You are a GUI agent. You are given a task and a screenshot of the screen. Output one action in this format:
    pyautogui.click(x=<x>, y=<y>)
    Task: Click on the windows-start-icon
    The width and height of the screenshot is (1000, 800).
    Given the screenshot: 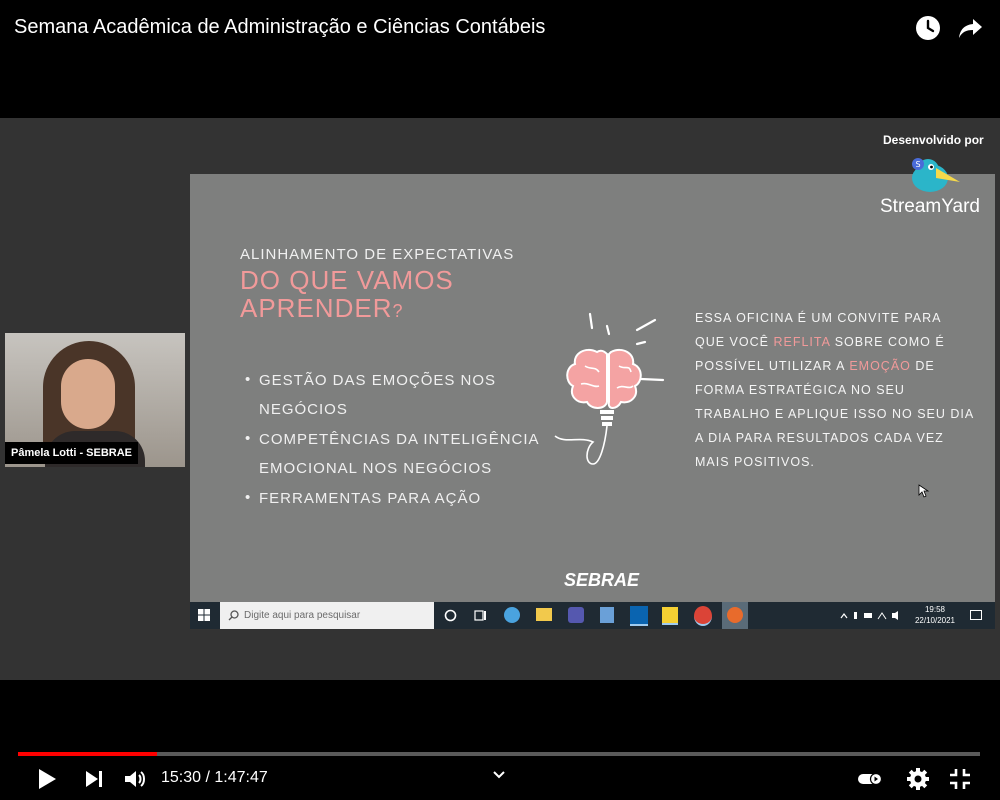 What is the action you would take?
    pyautogui.click(x=204, y=615)
    